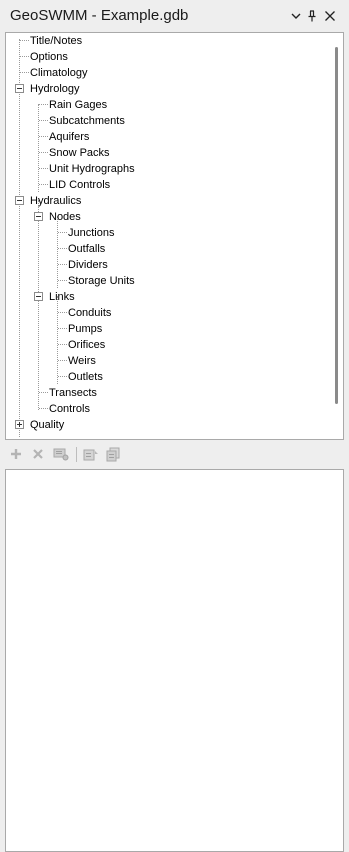 The image size is (349, 852). I want to click on tree-item-storage-units: Storage Units, so click(101, 281).